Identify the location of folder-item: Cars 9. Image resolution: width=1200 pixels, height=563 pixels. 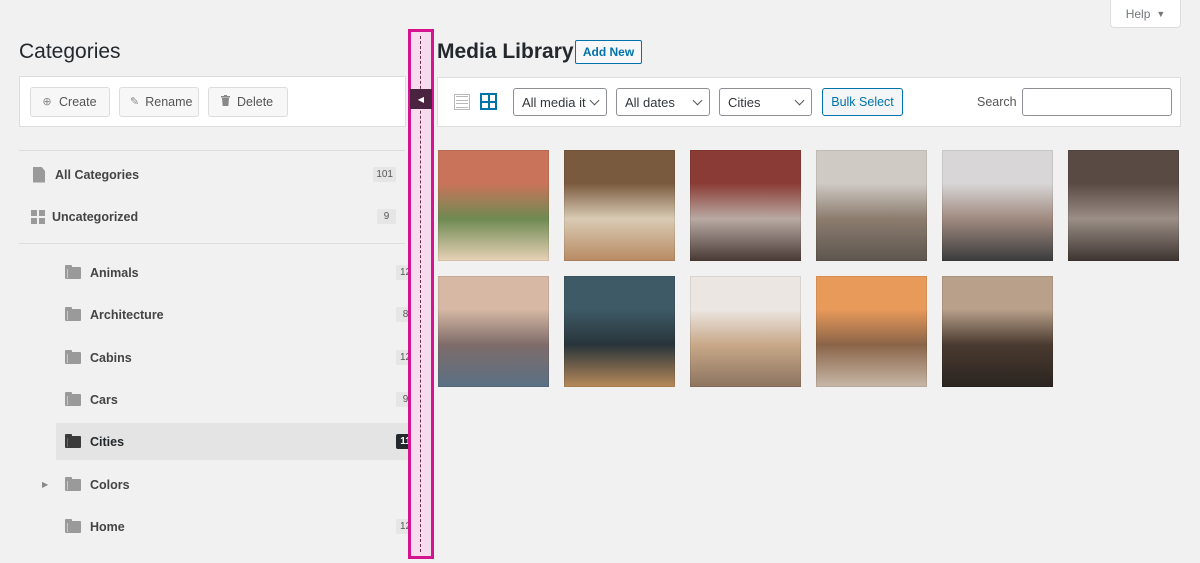
(240, 399).